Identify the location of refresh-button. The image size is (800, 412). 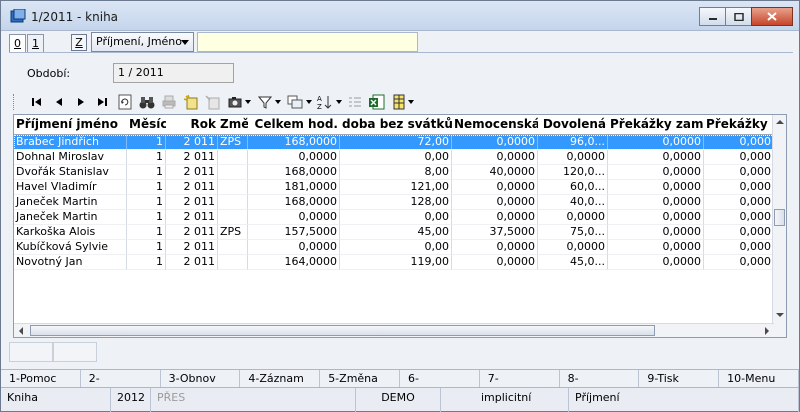
(125, 102).